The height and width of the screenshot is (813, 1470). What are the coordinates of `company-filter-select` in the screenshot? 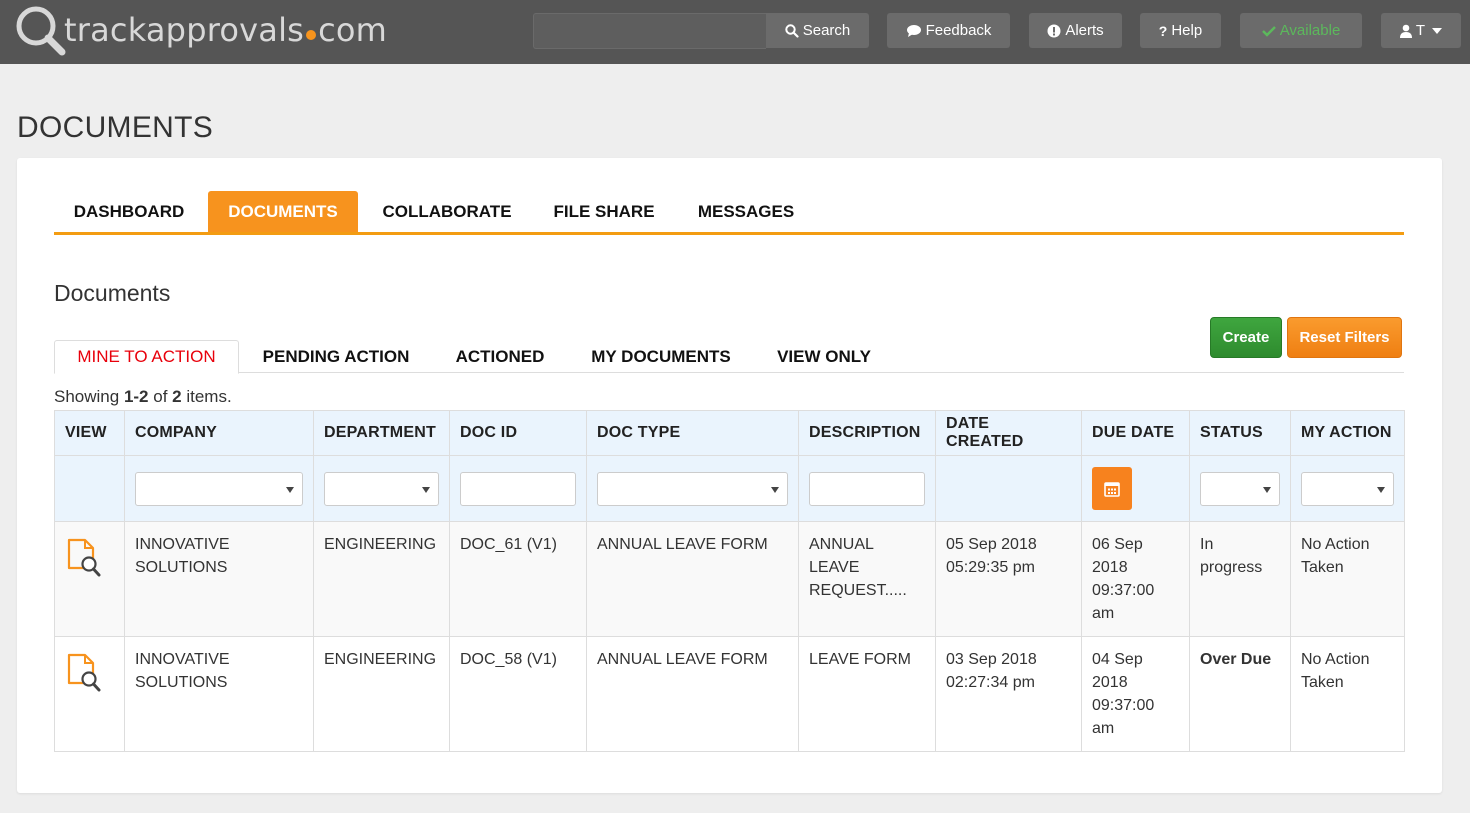 It's located at (219, 488).